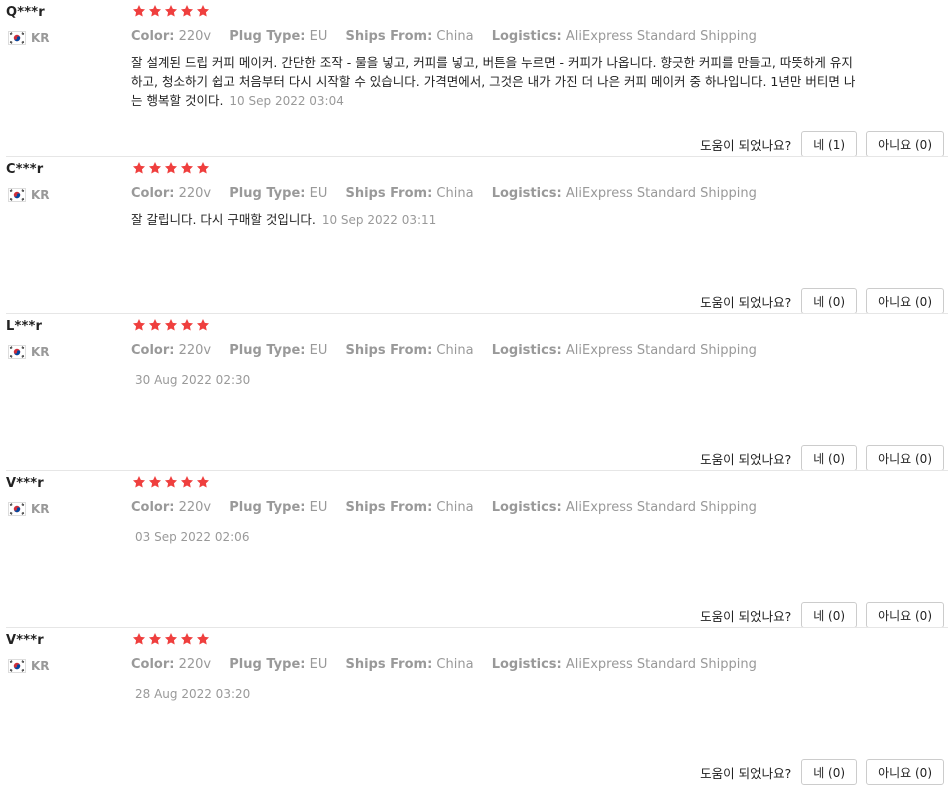 This screenshot has height=791, width=948. What do you see at coordinates (25, 640) in the screenshot?
I see `reviewer-name: V***r` at bounding box center [25, 640].